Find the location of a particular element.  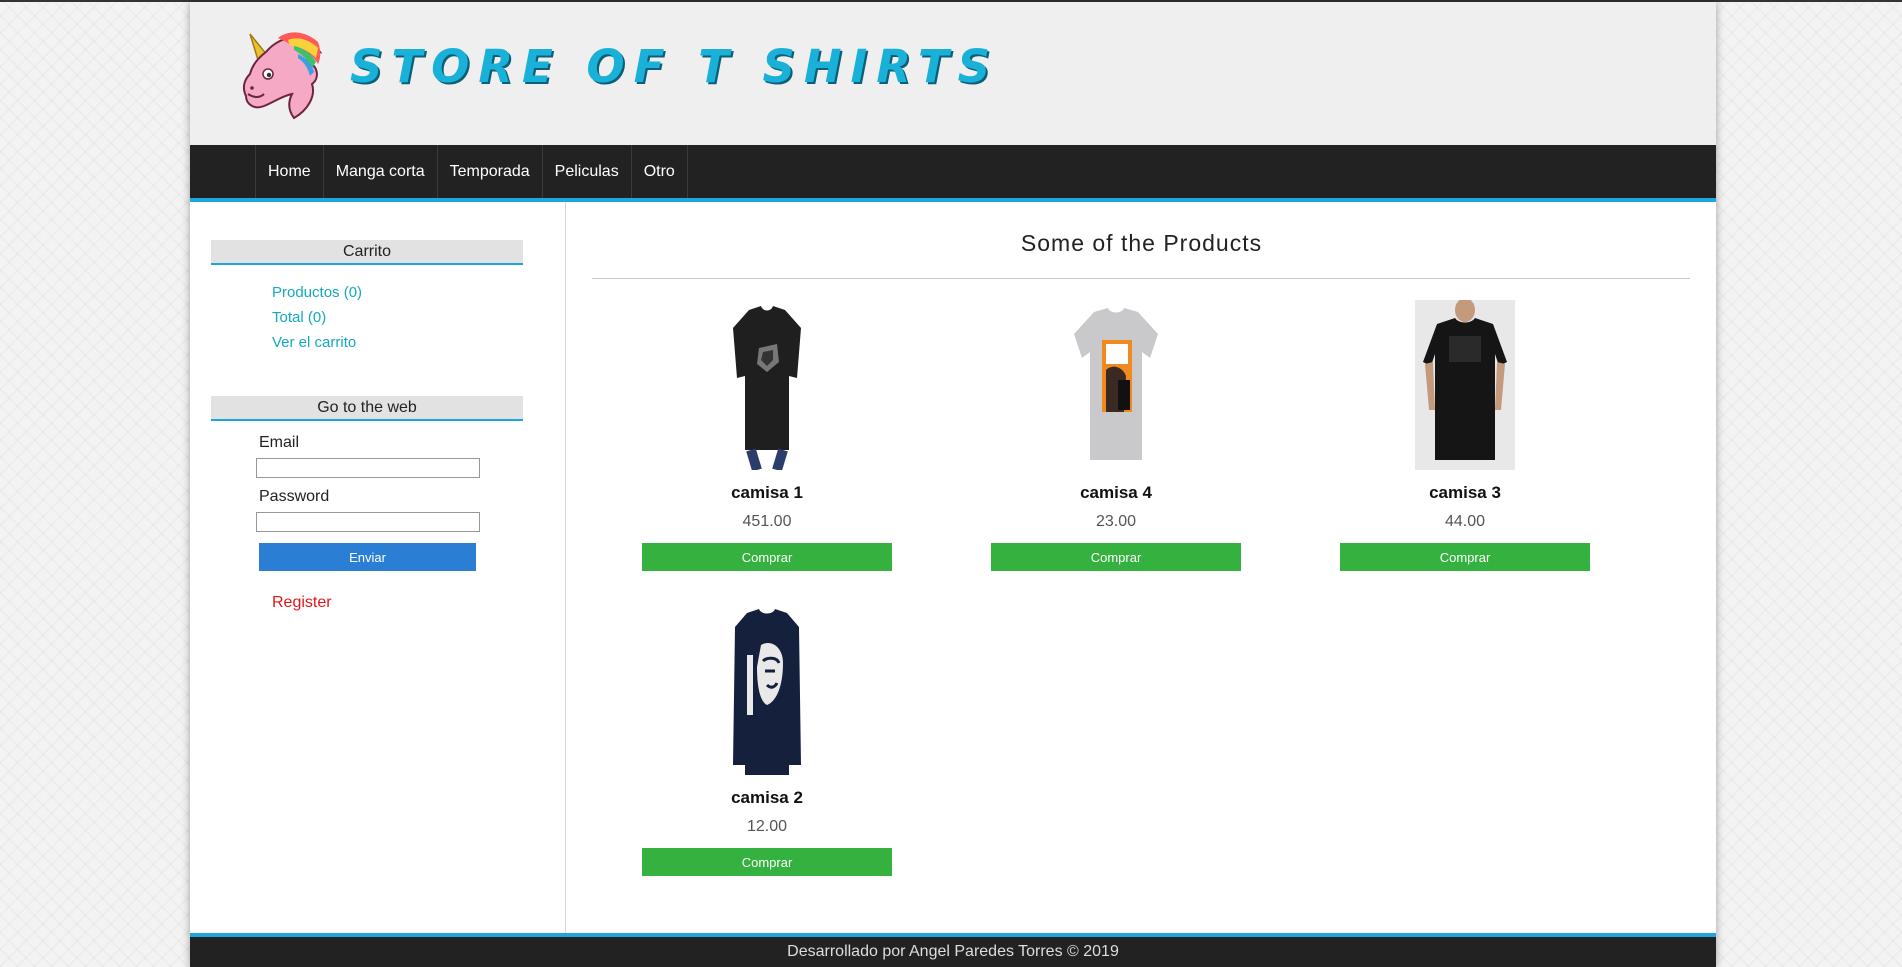

nav-item-peliculas: Peliculas is located at coordinates (586, 171).